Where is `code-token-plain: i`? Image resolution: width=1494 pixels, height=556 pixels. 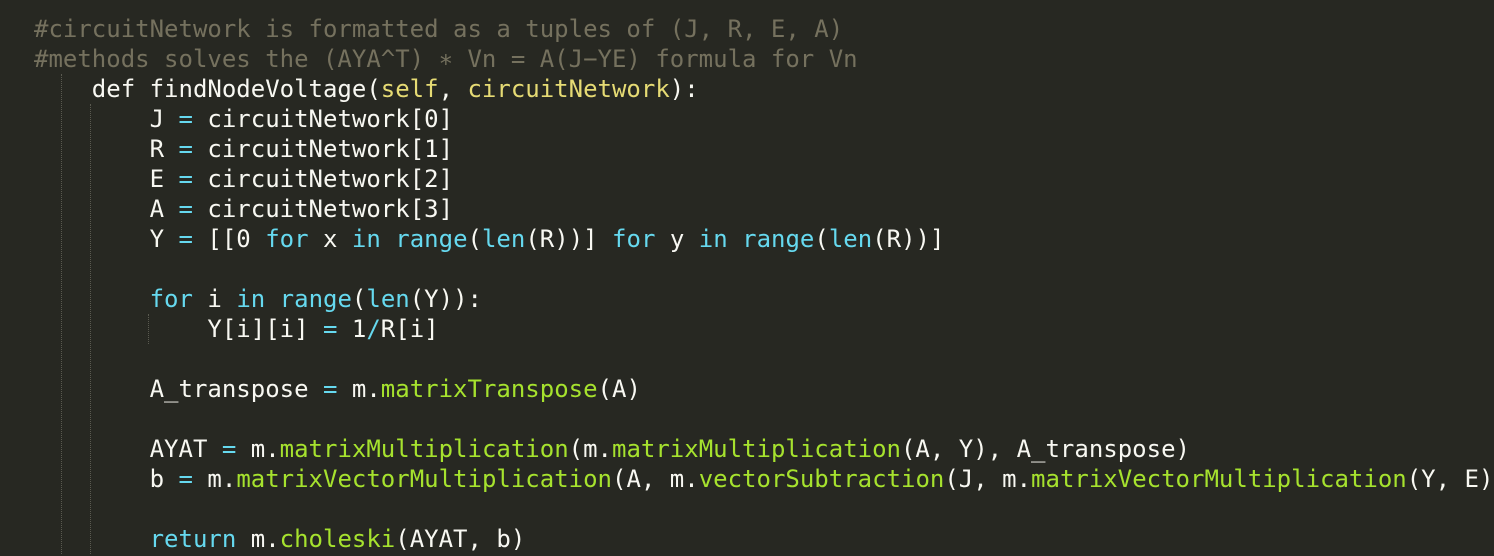 code-token-plain: i is located at coordinates (214, 299).